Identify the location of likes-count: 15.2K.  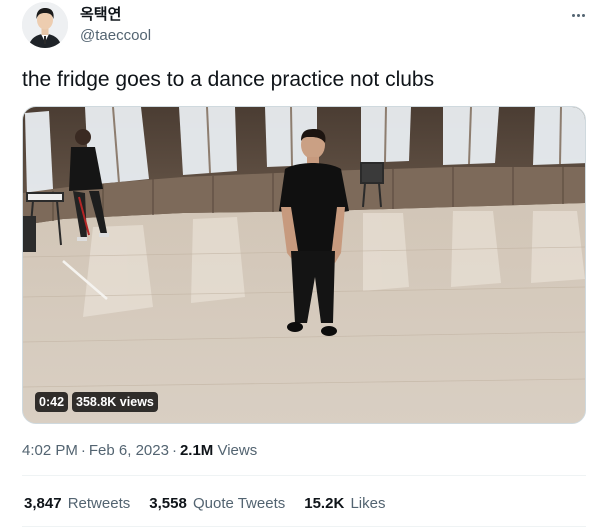
(324, 503).